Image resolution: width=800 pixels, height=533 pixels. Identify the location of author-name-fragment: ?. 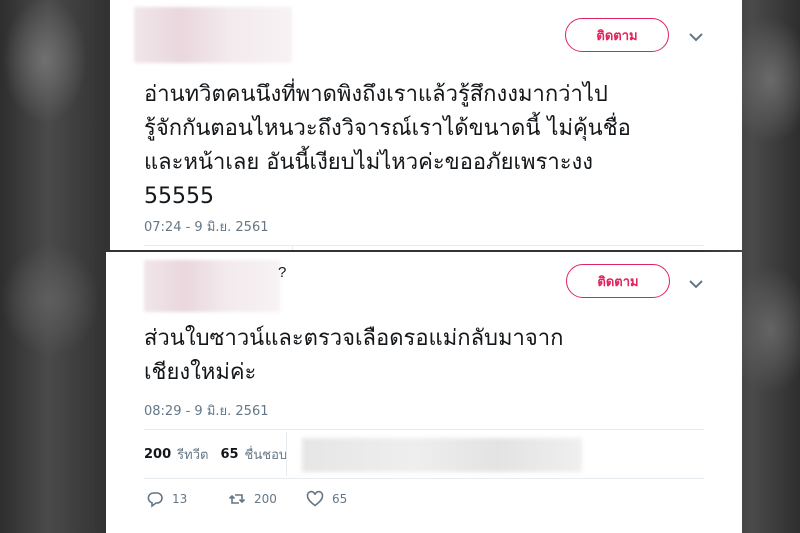
(282, 272).